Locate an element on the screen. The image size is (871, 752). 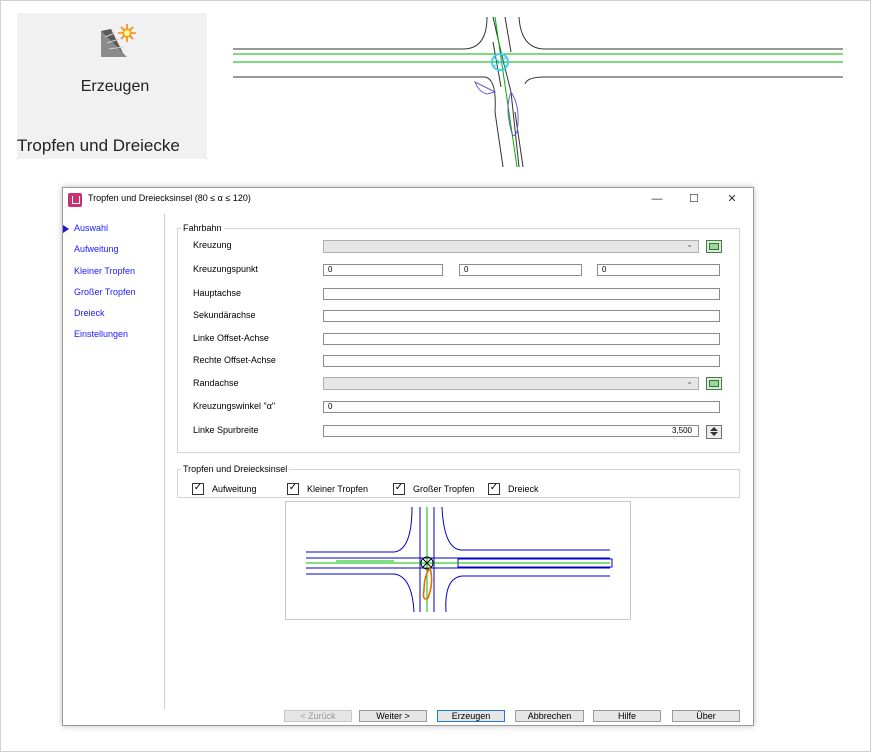
kleiner-tropfen-checkbox: ✓ is located at coordinates (293, 488).